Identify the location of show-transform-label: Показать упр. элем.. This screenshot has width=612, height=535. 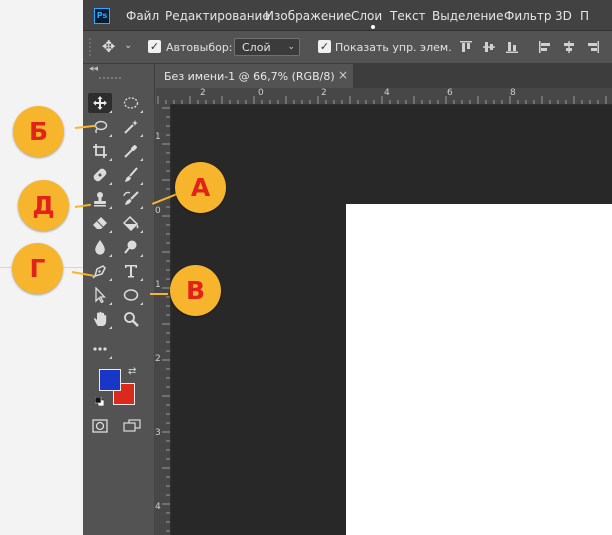
(393, 47).